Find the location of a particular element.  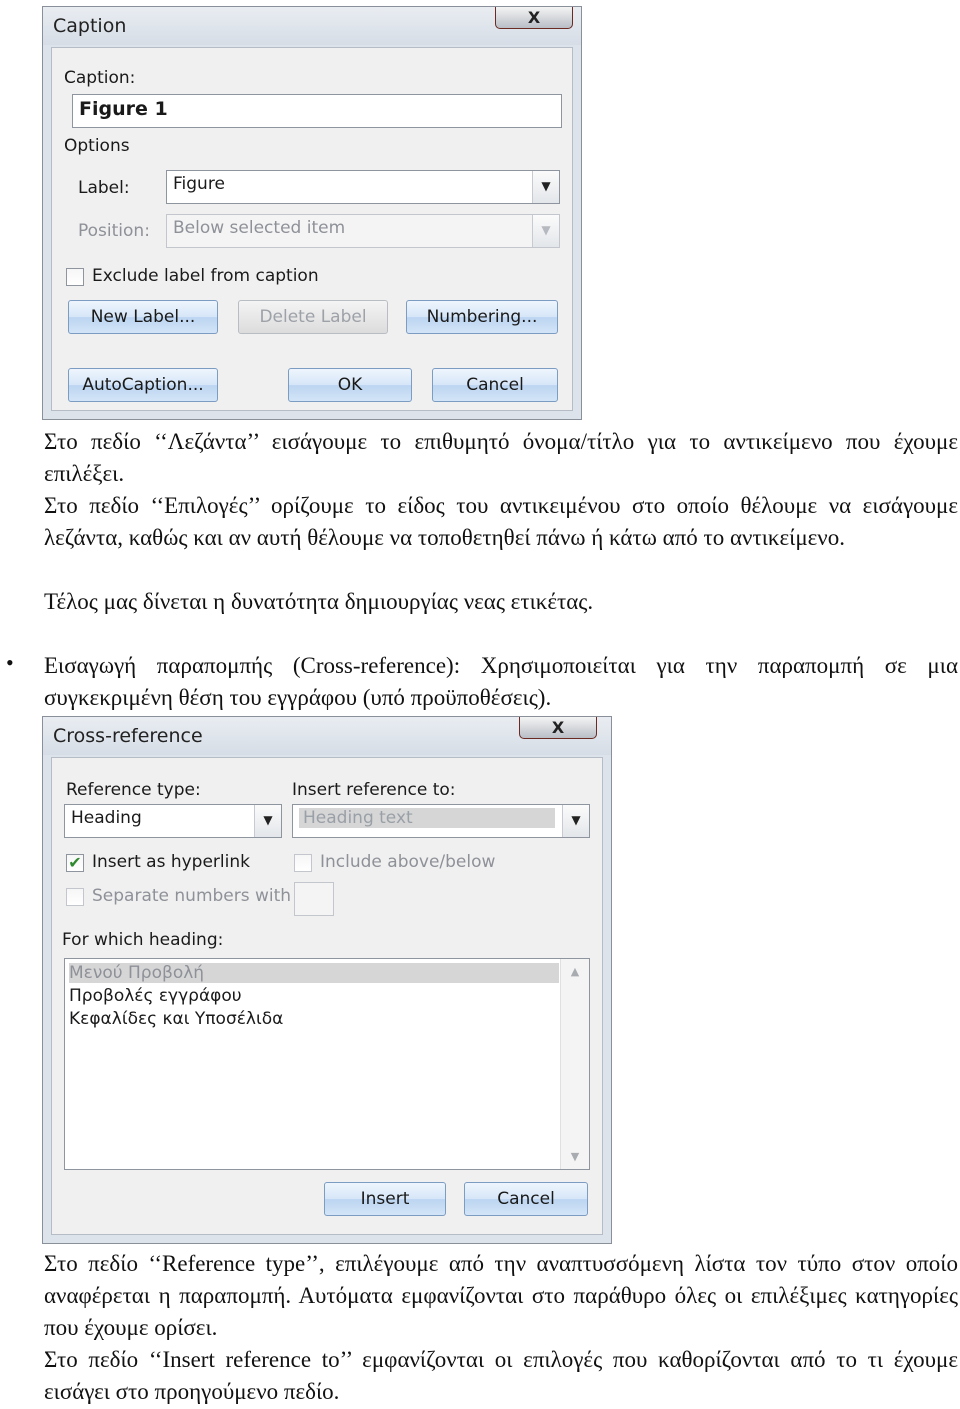

list-item: Μενού Προβολή is located at coordinates (314, 973).